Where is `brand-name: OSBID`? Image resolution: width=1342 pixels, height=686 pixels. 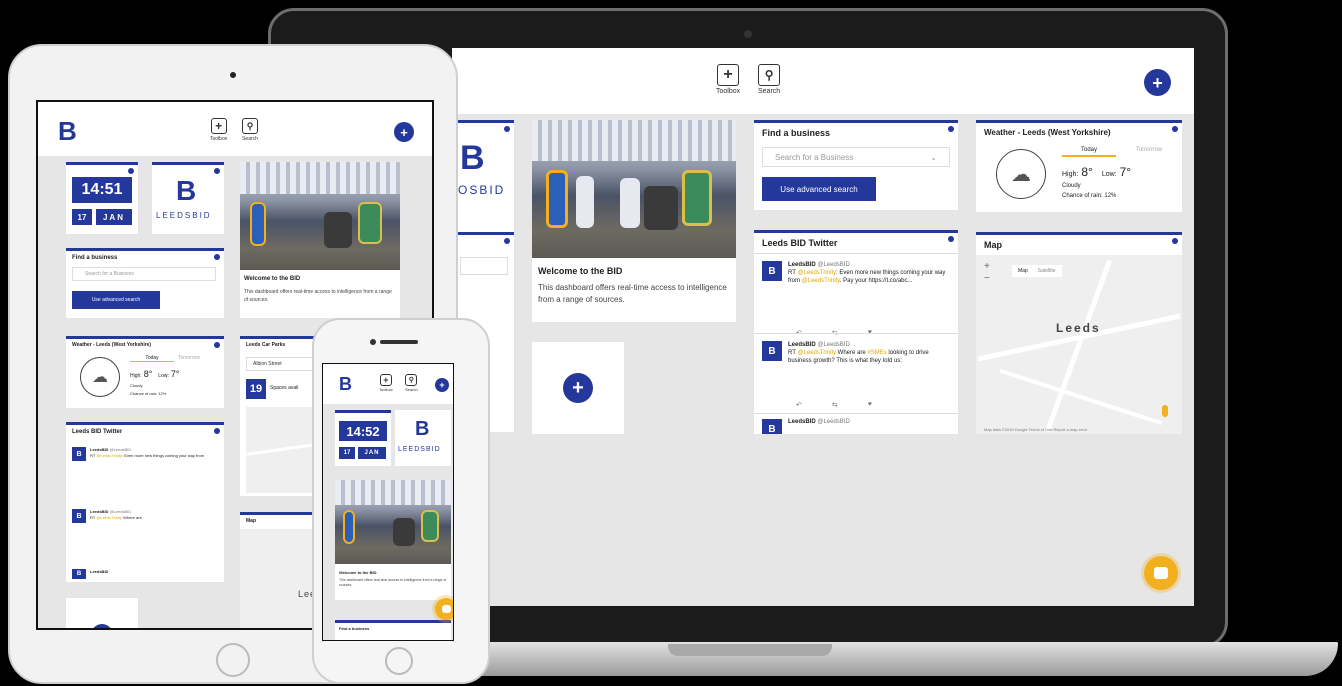 brand-name: OSBID is located at coordinates (482, 190).